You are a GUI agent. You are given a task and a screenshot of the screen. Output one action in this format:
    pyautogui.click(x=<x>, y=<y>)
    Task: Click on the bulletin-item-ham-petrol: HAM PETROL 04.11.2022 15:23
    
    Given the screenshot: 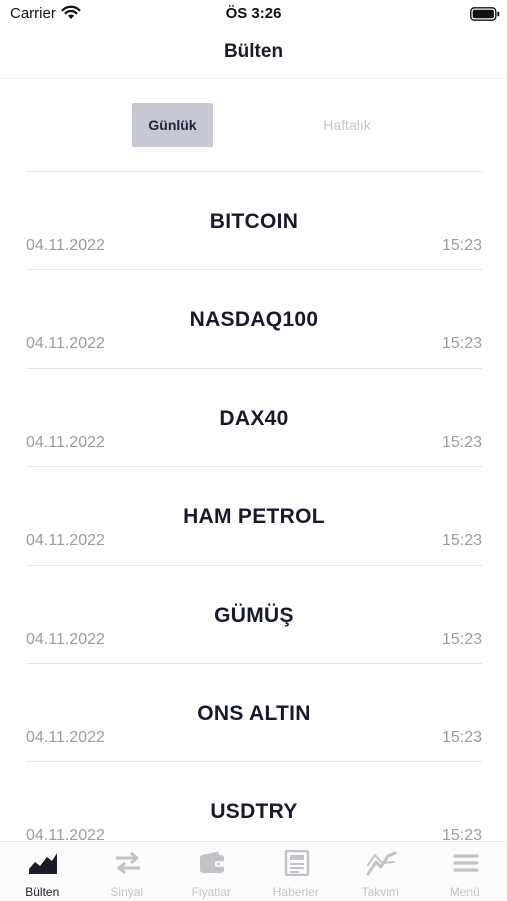 What is the action you would take?
    pyautogui.click(x=254, y=516)
    